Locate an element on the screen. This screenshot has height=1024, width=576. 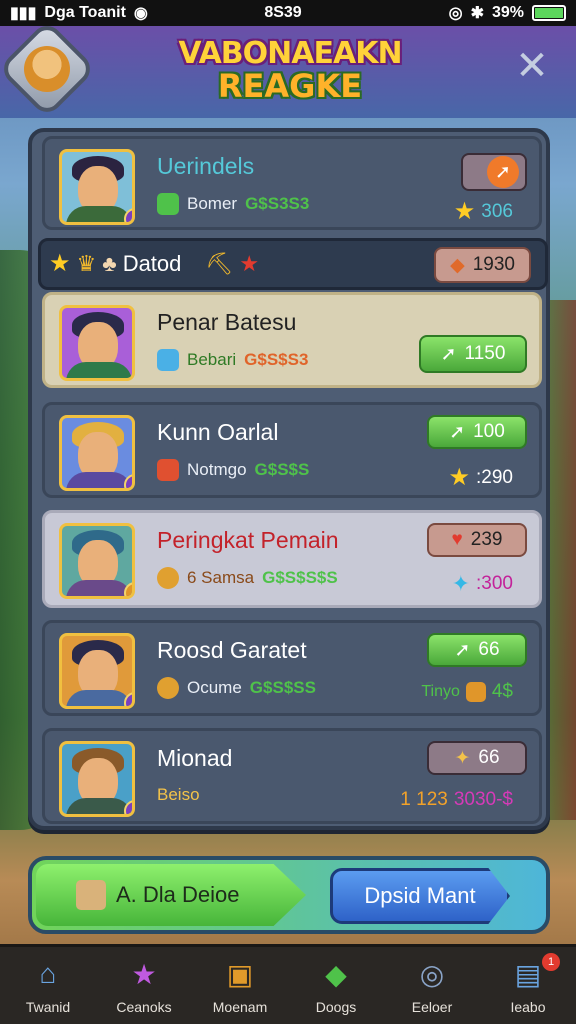
battery-percent: 39% is located at coordinates (507, 12).